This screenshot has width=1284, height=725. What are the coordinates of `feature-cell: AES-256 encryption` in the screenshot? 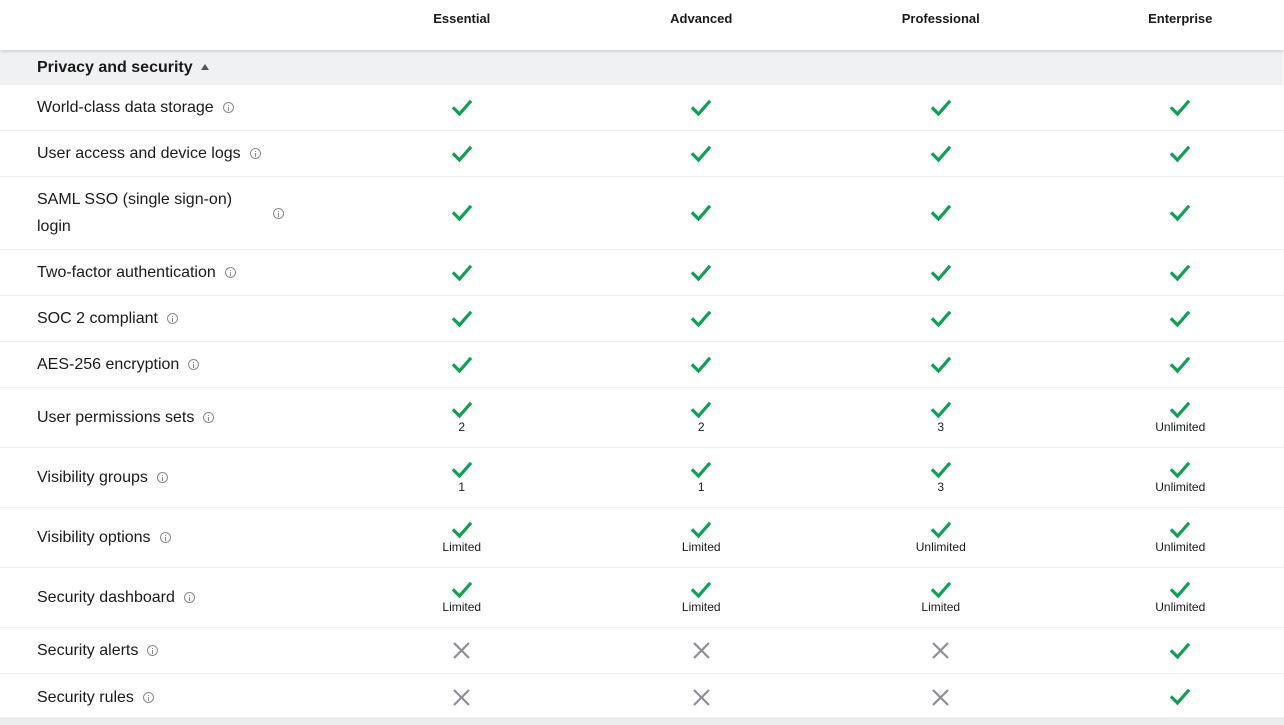 It's located at (171, 364).